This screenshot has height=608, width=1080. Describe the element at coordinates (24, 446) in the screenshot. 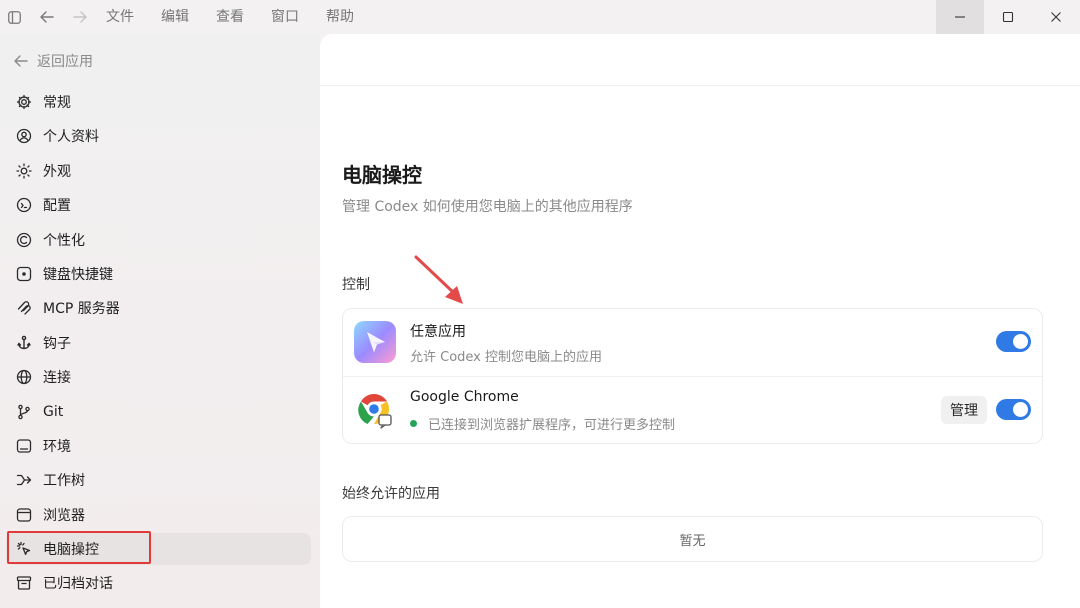

I see `environment-icon` at that location.